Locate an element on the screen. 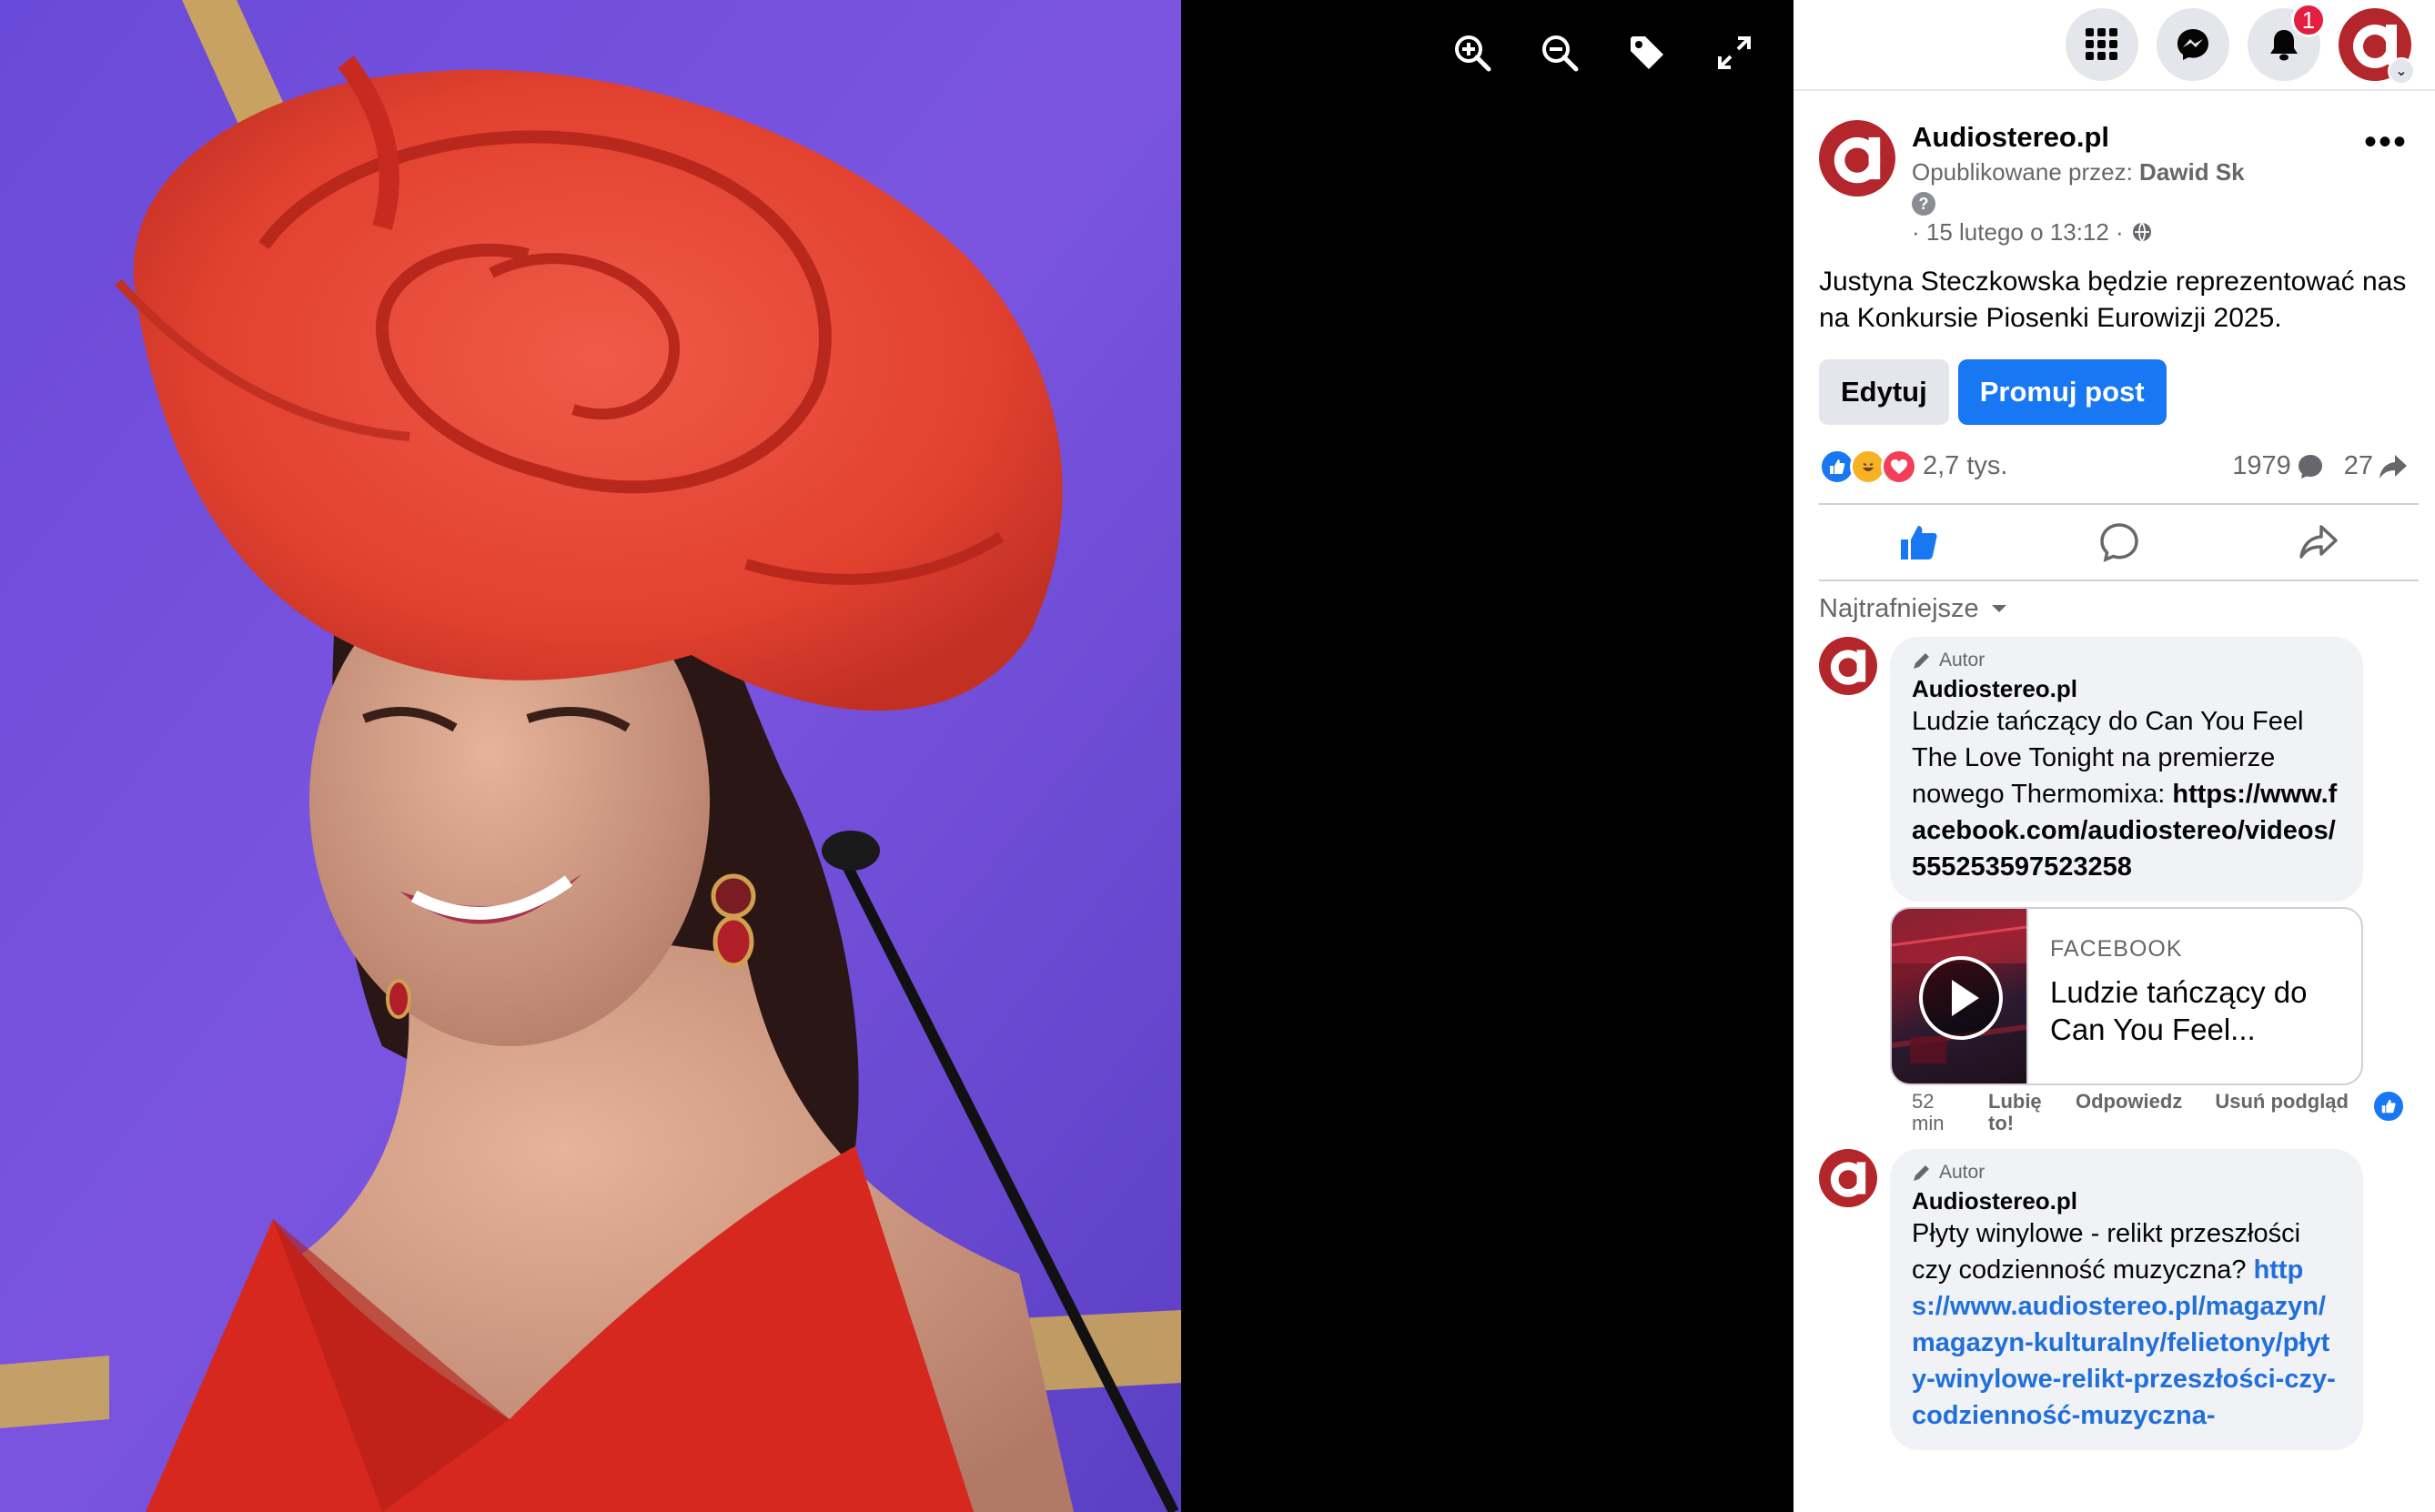  chevron-down-icon: ⌄ is located at coordinates (2401, 71).